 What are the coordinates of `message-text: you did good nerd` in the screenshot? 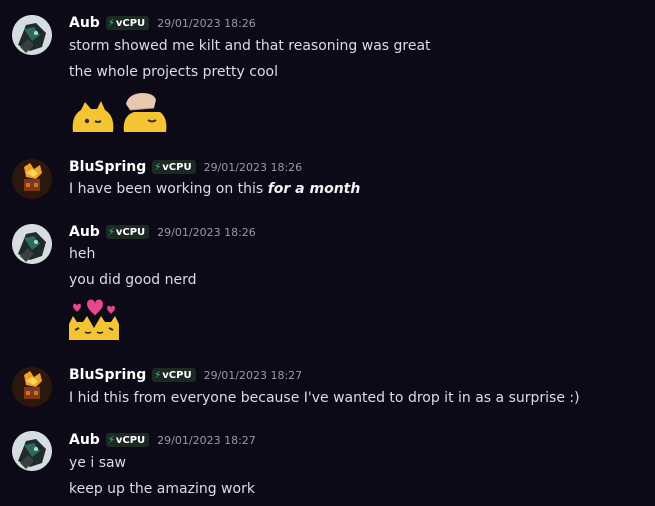 It's located at (133, 280).